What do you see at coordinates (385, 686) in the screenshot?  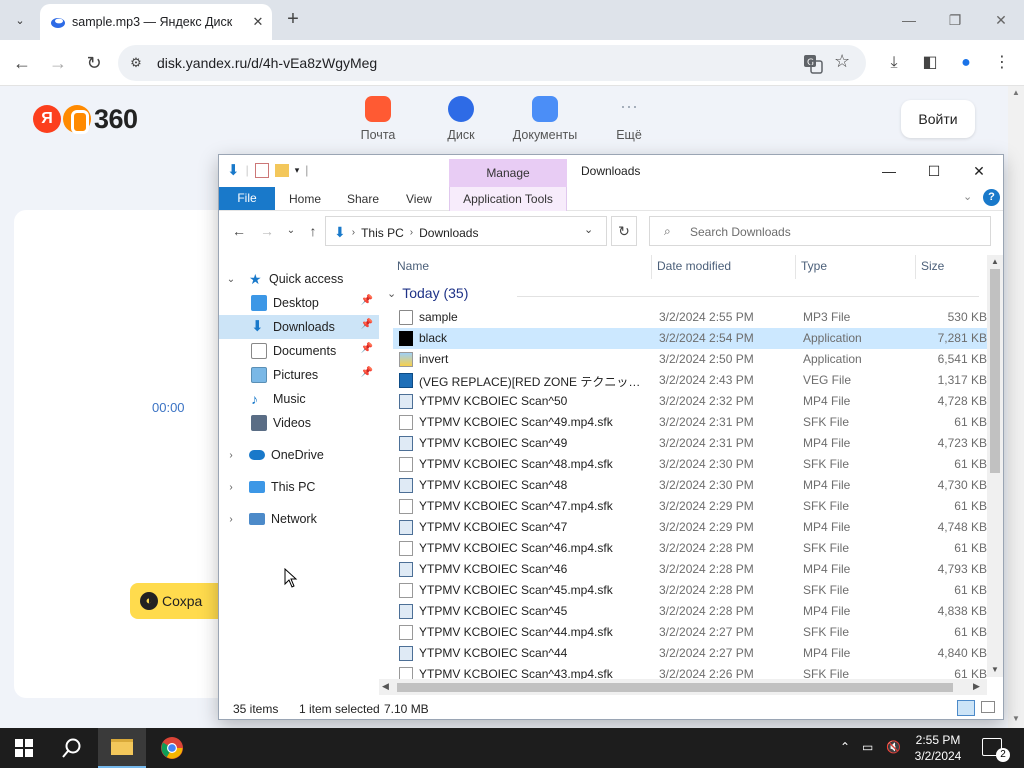 I see `scroll-left-icon: ◀` at bounding box center [385, 686].